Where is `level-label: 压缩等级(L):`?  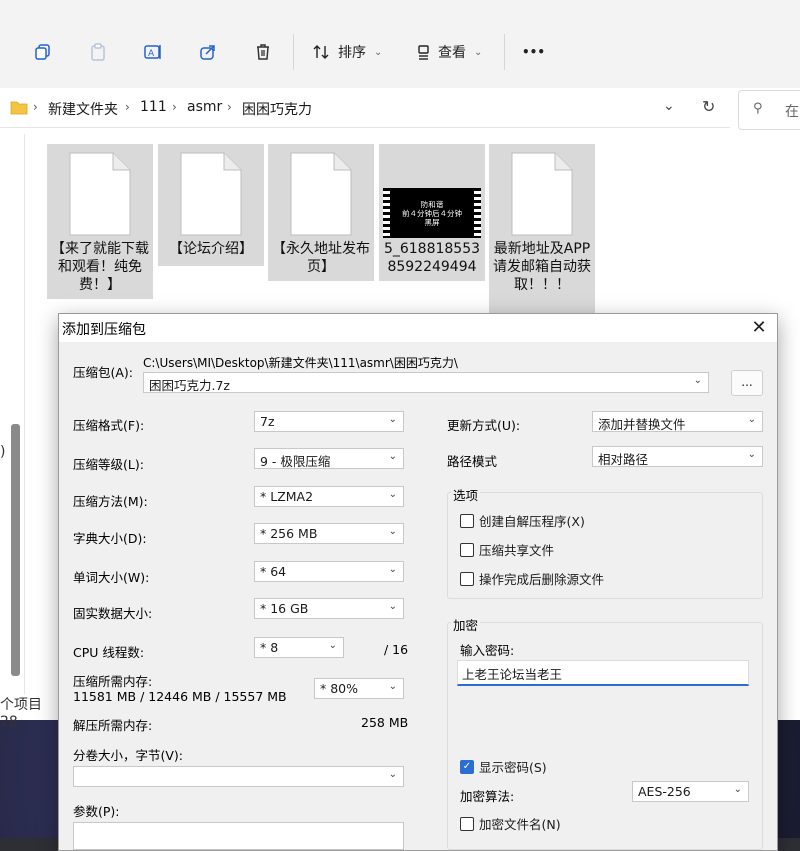
level-label: 压缩等级(L): is located at coordinates (108, 464).